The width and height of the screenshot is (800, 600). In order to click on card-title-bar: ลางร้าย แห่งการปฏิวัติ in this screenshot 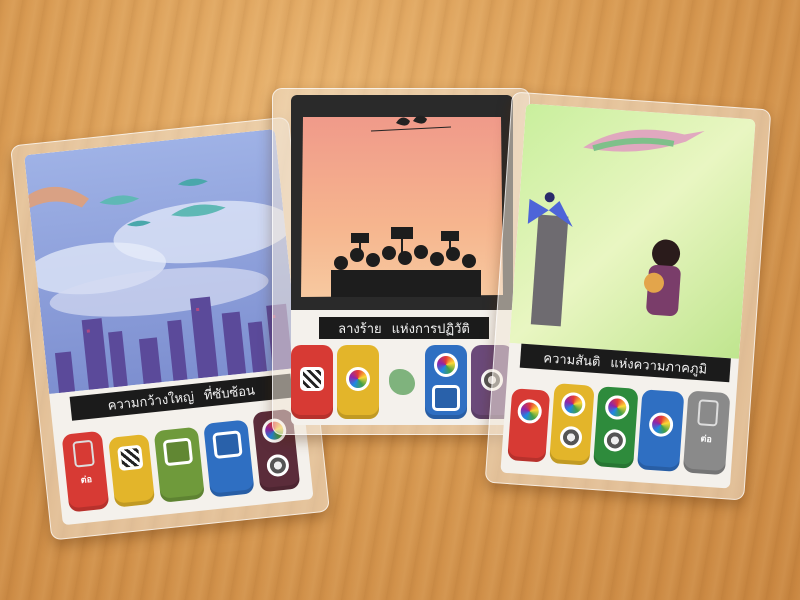, I will do `click(404, 328)`.